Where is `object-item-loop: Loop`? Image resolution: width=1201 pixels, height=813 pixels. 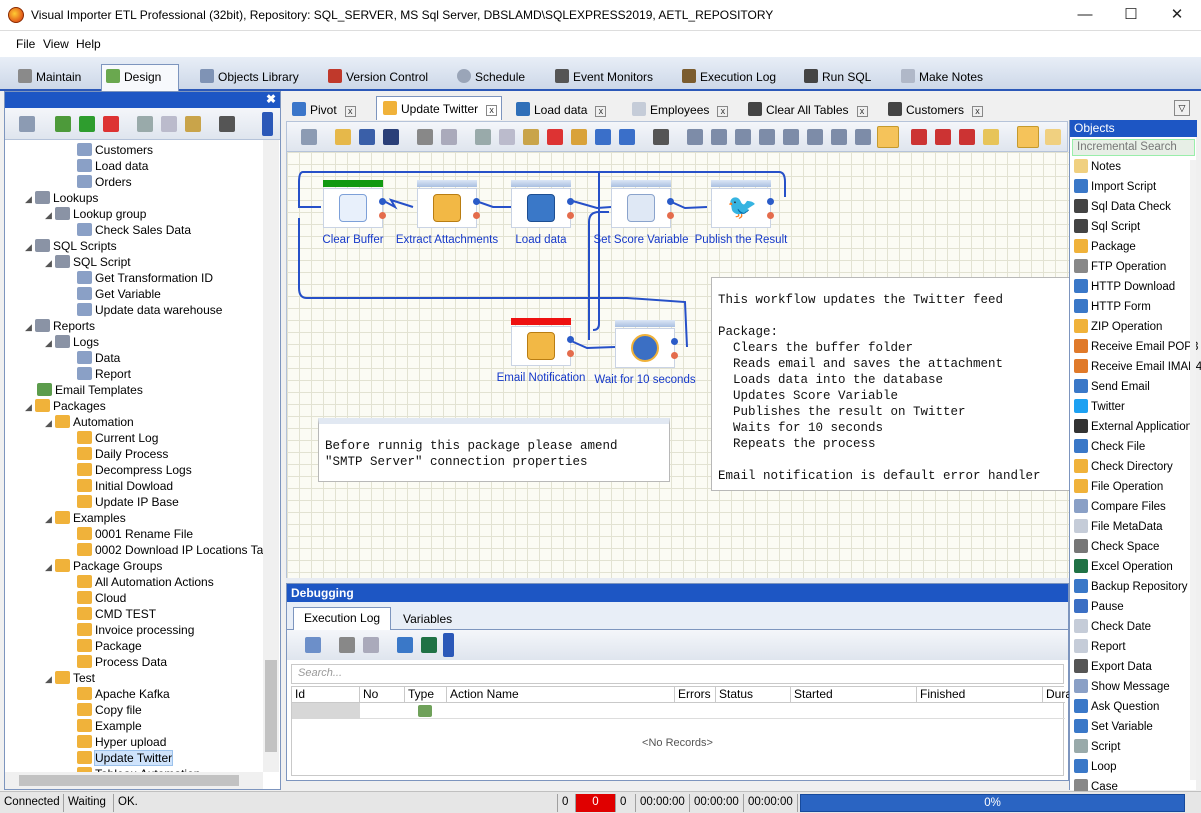
object-item-loop: Loop is located at coordinates (1095, 767).